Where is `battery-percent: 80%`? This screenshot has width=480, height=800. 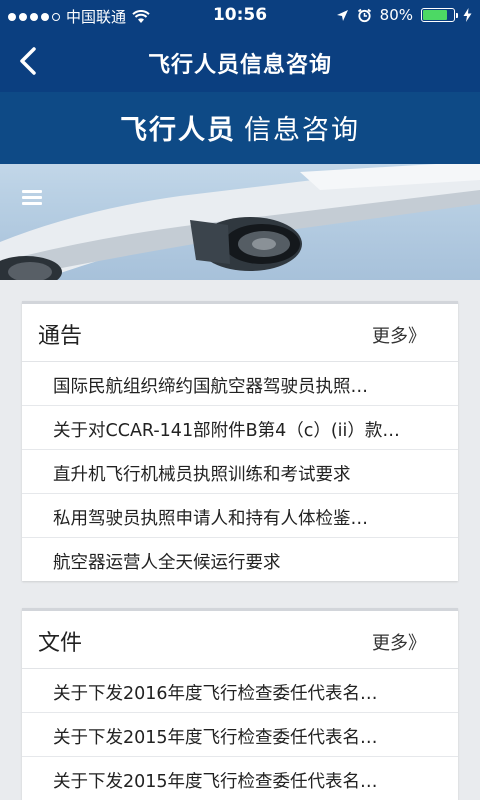
battery-percent: 80% is located at coordinates (396, 15).